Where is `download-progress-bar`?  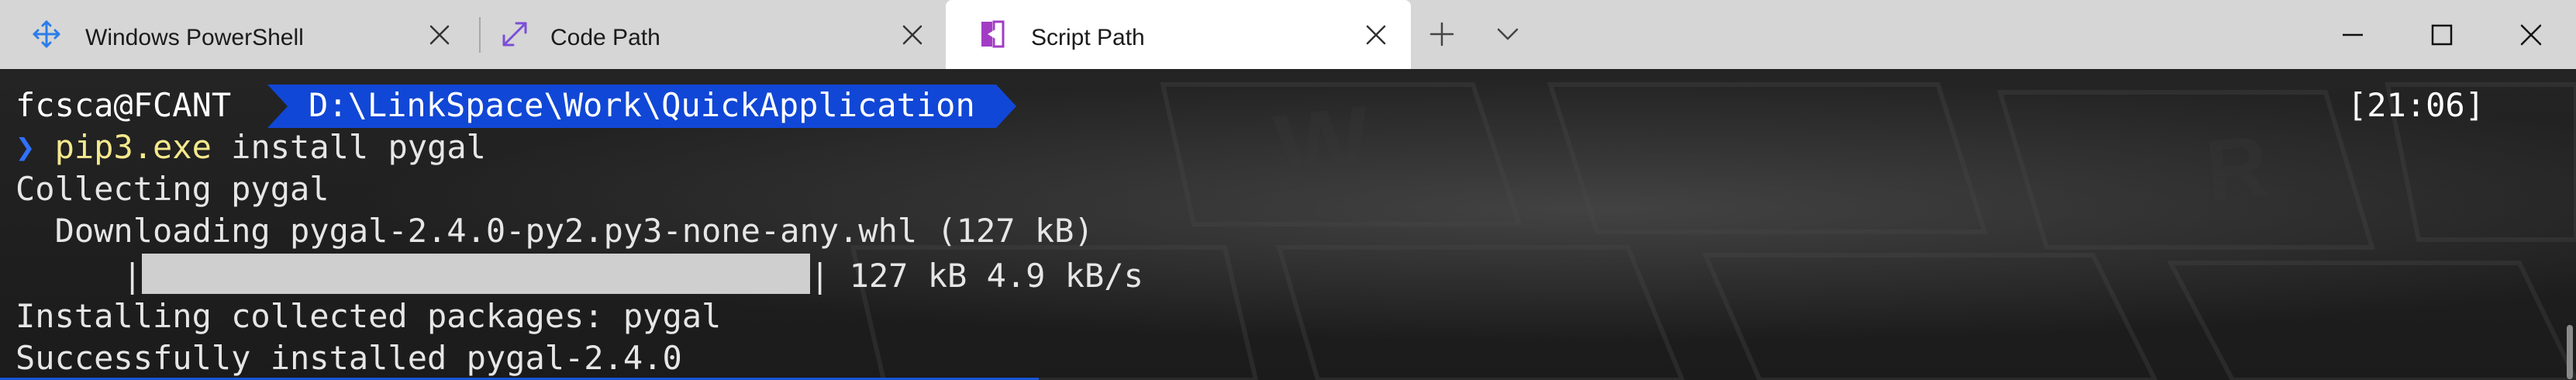 download-progress-bar is located at coordinates (476, 274).